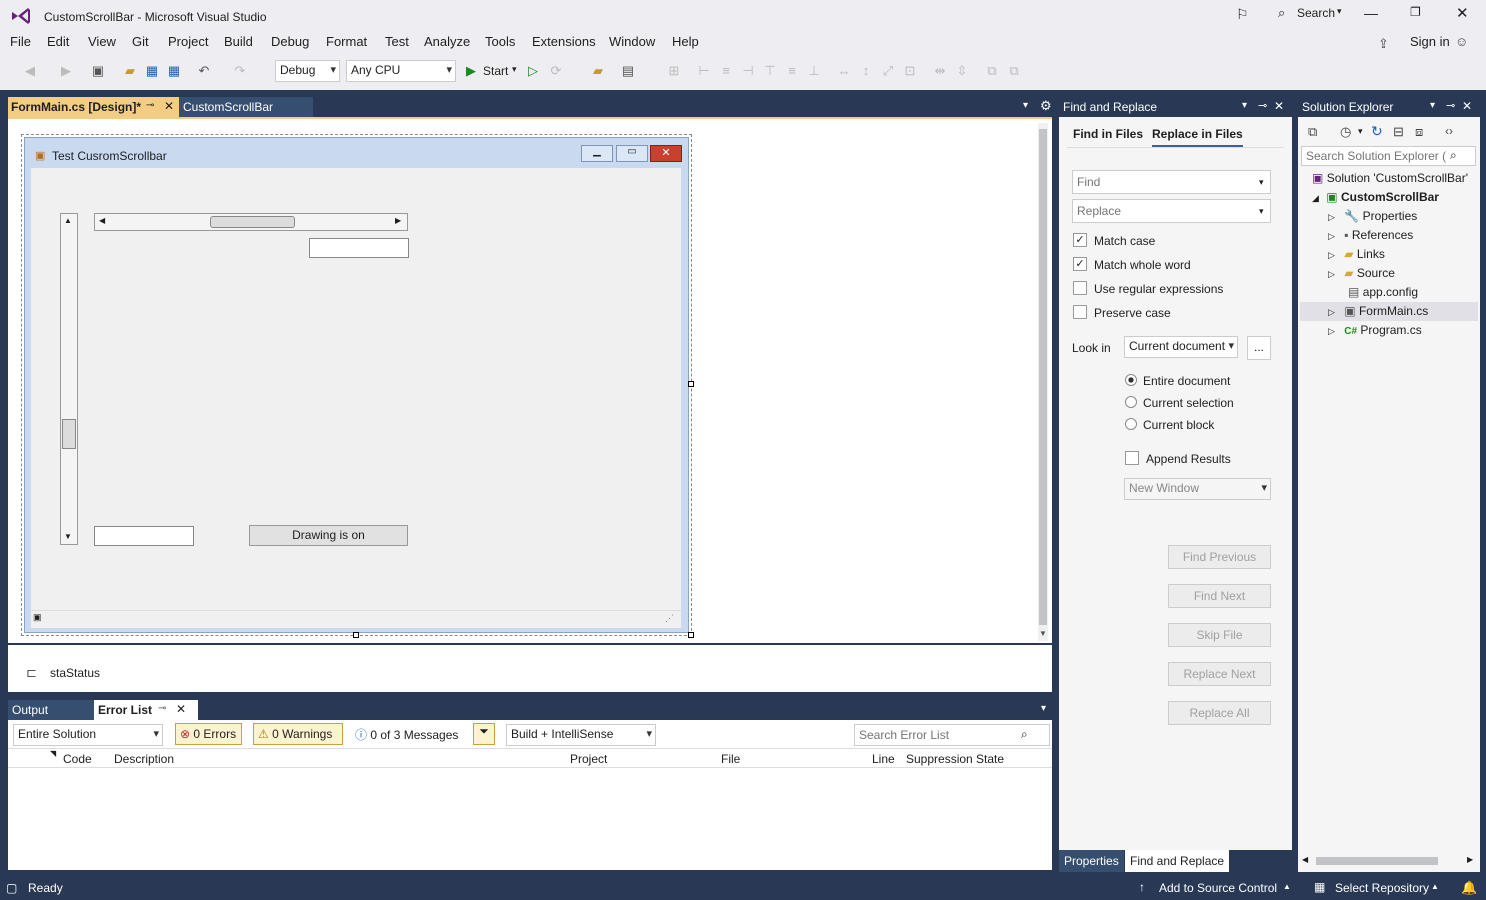  What do you see at coordinates (792, 71) in the screenshot?
I see `align-middle-icon: ≡` at bounding box center [792, 71].